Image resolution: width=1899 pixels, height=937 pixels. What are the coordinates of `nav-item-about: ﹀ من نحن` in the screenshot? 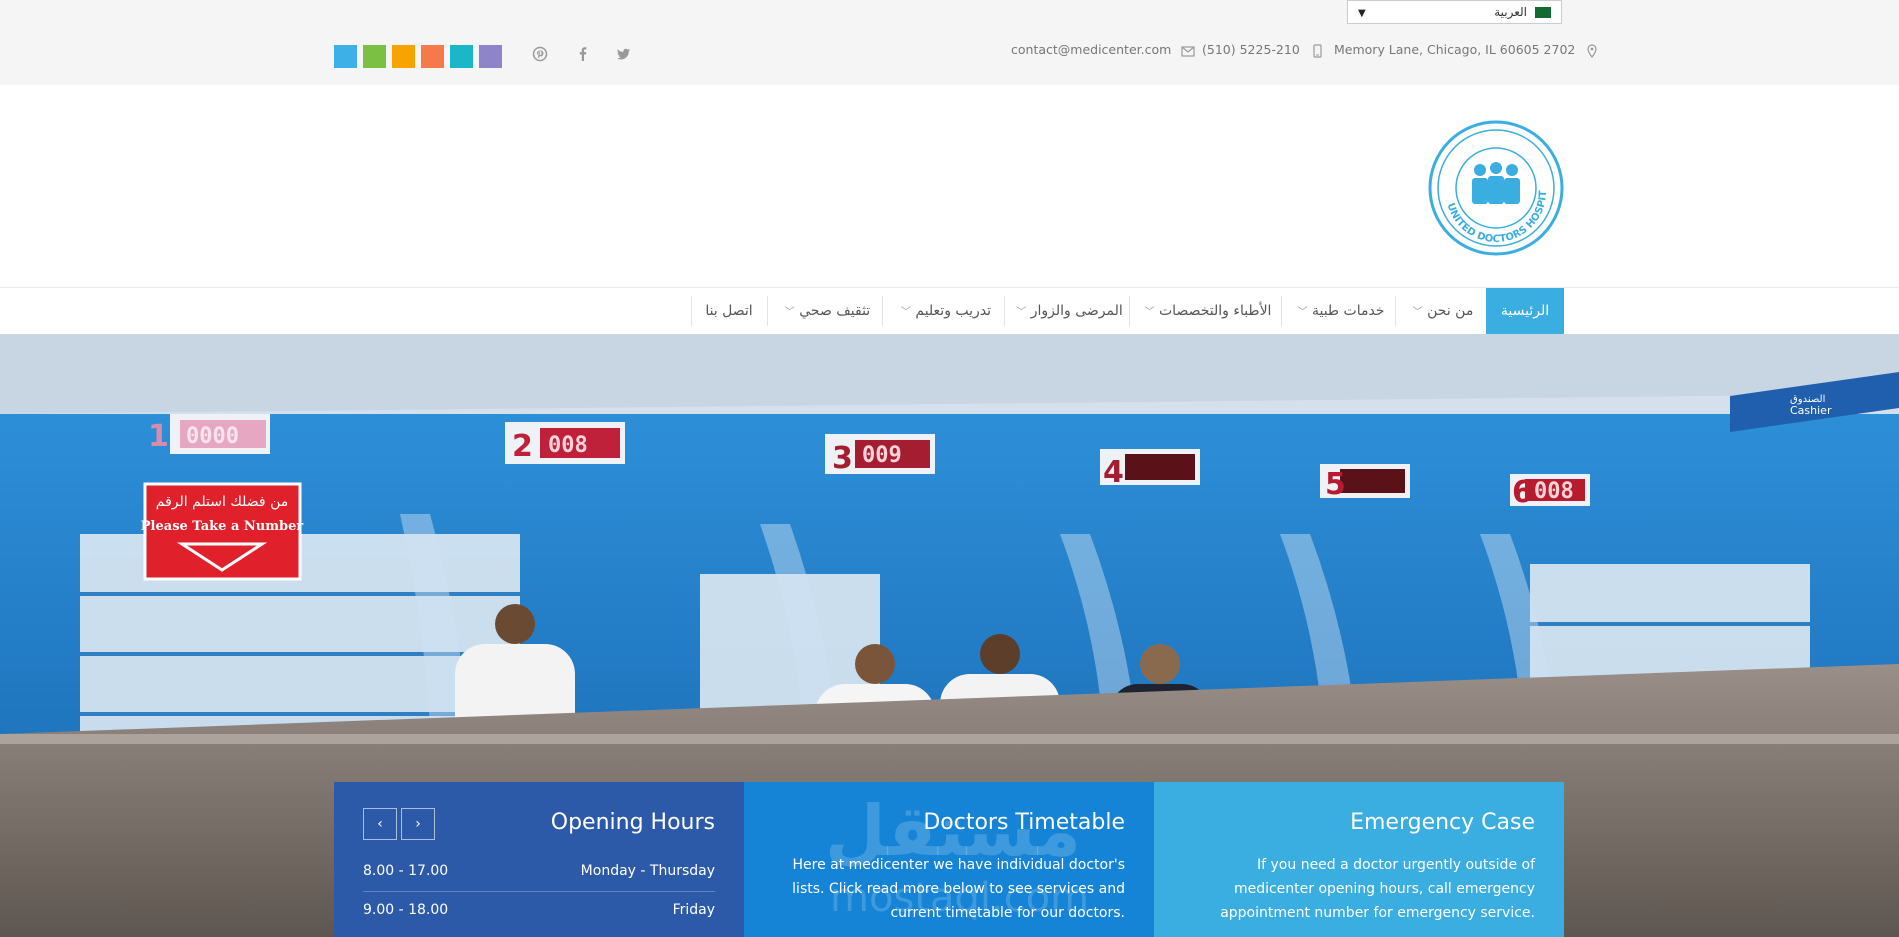 It's located at (1440, 311).